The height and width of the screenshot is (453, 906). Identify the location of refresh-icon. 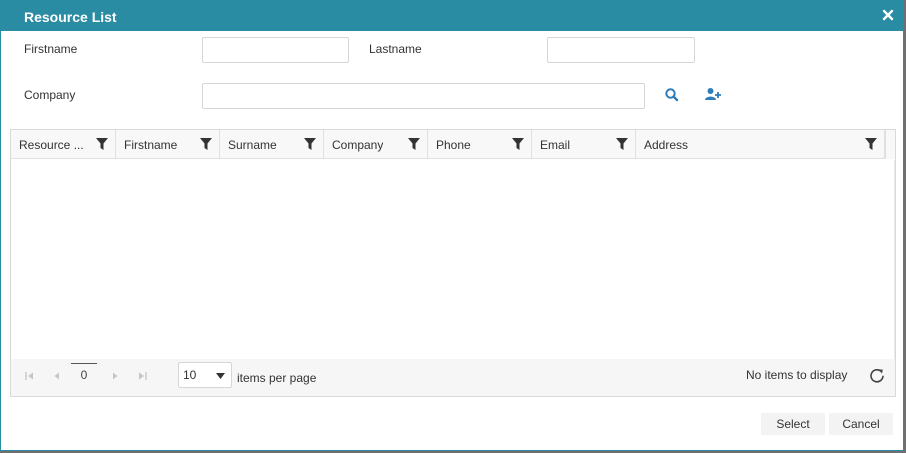
(877, 375).